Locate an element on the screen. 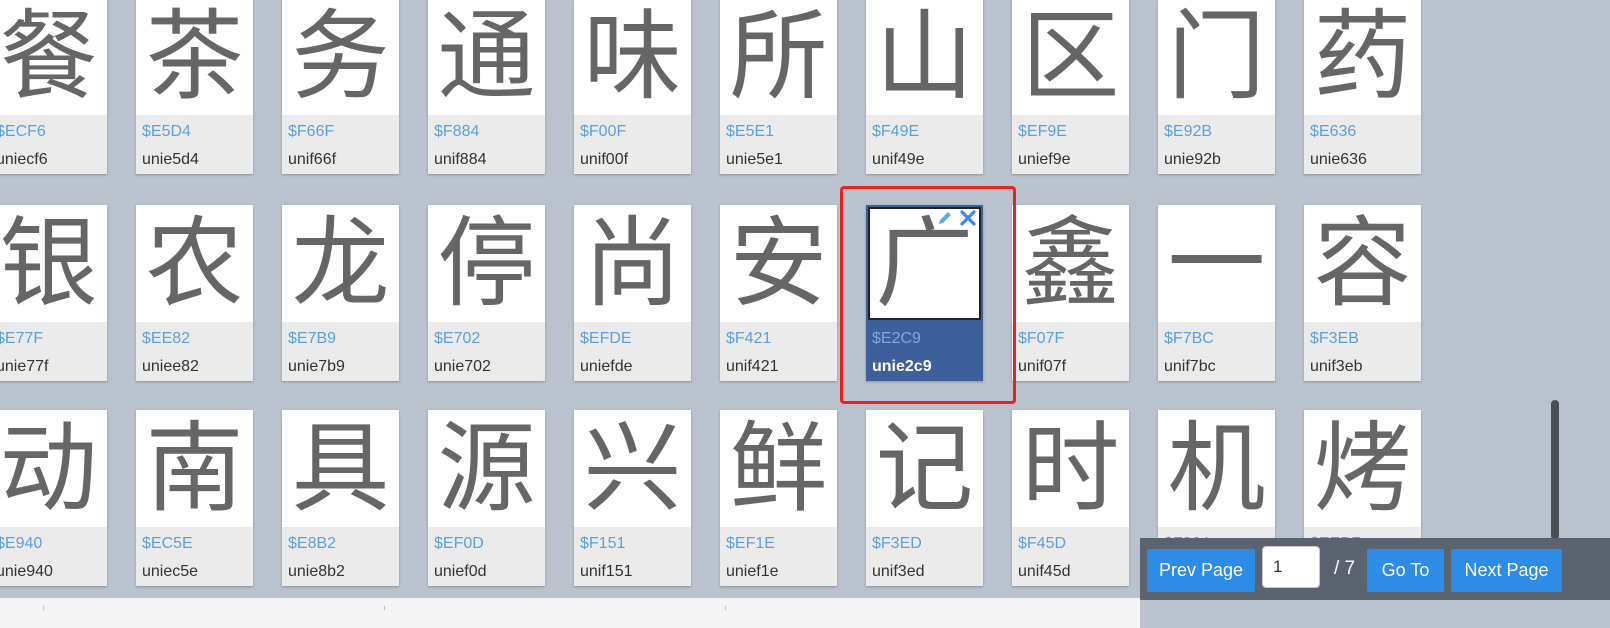 This screenshot has width=1610, height=628. icon-code: $EF1E is located at coordinates (750, 543).